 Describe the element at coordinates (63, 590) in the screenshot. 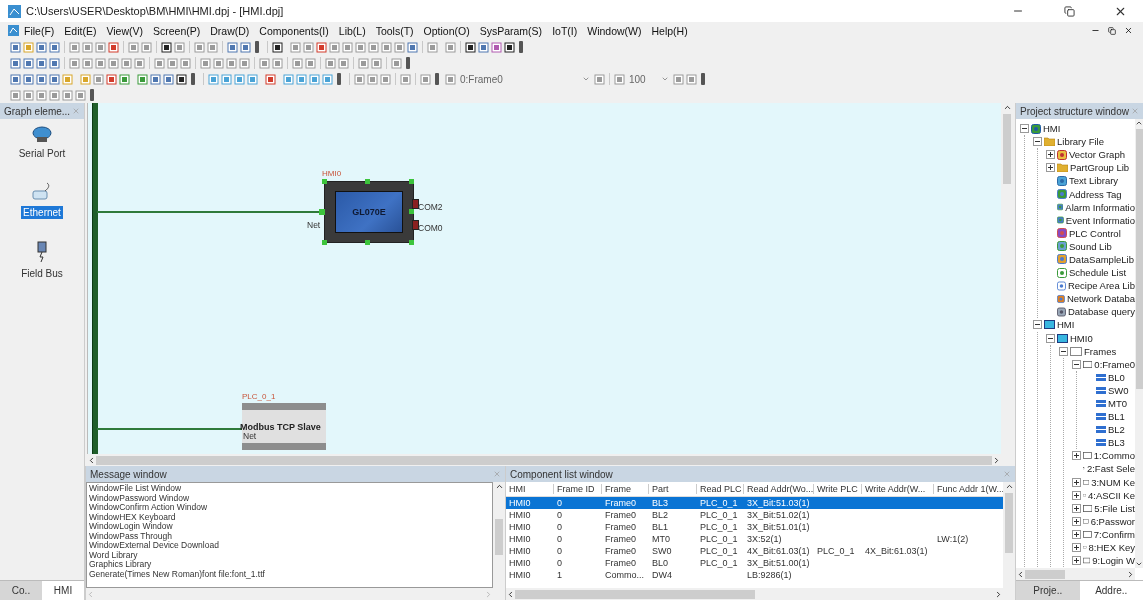

I see `panel-tab: HMI` at that location.